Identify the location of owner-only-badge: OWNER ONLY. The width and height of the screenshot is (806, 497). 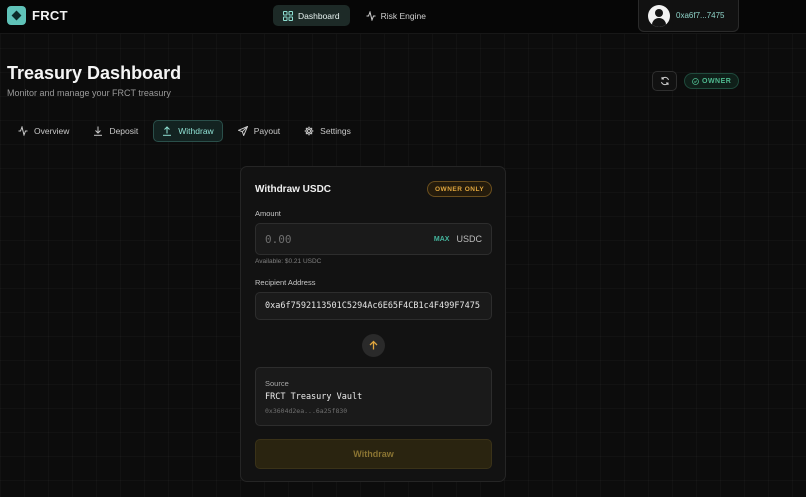
(460, 189).